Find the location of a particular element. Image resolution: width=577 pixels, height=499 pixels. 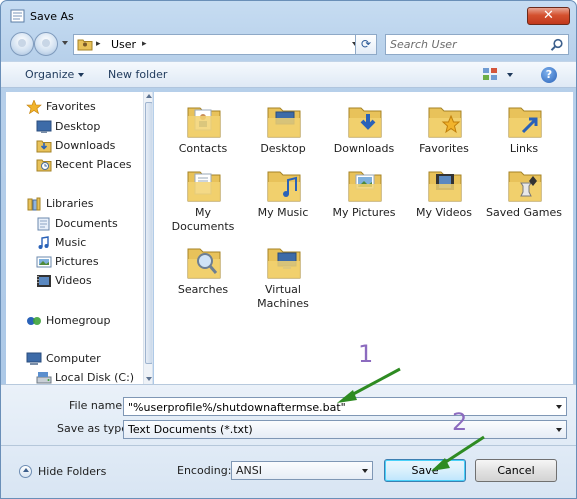

file-name-label: File name: is located at coordinates (97, 405).